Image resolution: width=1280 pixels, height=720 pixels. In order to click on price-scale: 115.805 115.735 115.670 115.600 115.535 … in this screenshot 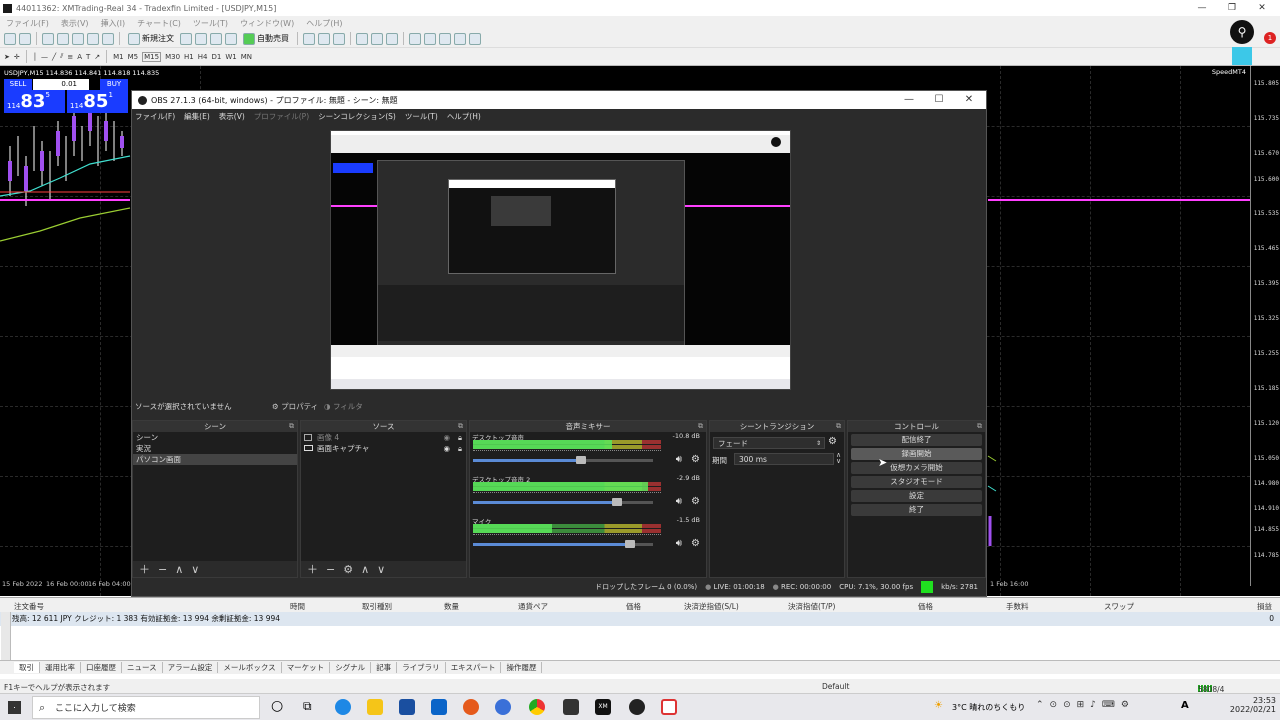, I will do `click(1265, 326)`.